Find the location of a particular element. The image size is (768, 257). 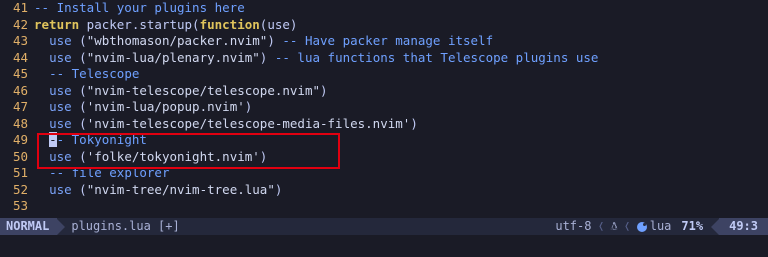

code-line: 52 use ("nvim-tree/nvim-tree.lua") is located at coordinates (384, 190).